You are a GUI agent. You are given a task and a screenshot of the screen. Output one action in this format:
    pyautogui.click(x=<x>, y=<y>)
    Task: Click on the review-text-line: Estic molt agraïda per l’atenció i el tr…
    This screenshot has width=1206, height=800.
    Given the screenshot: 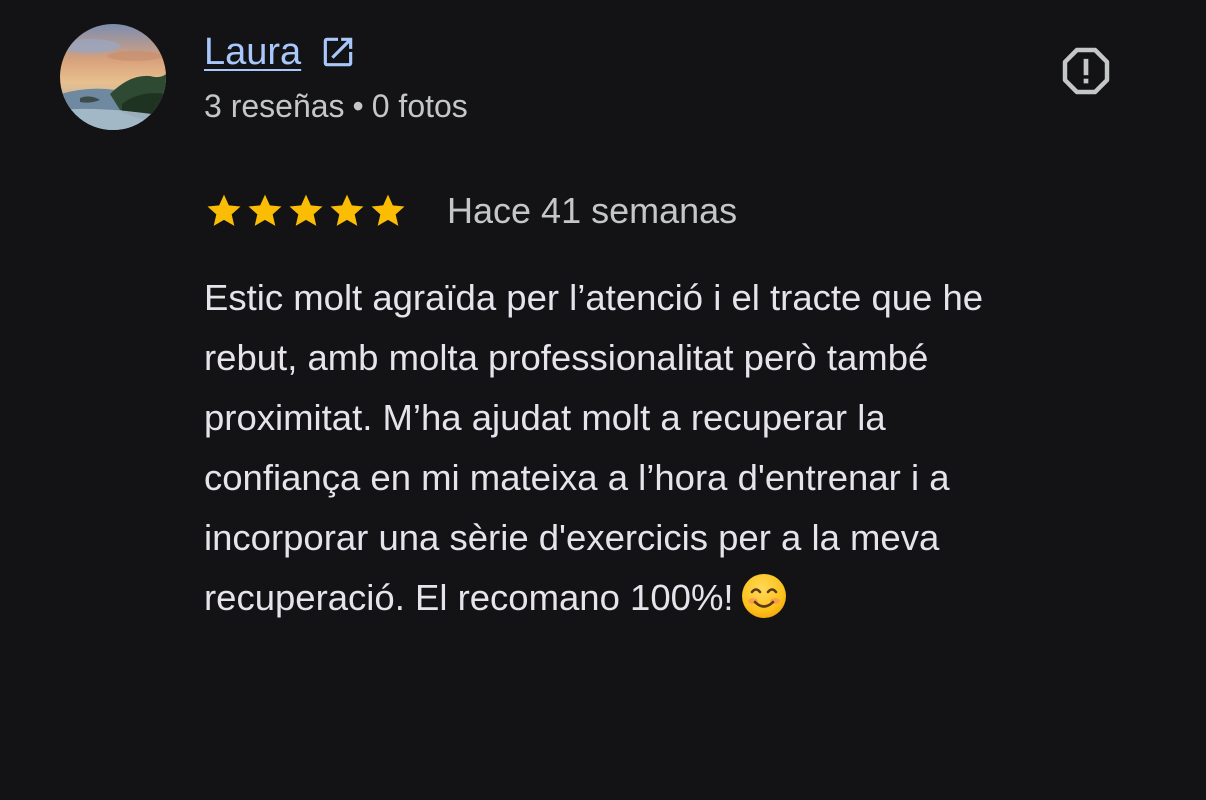 What is the action you would take?
    pyautogui.click(x=594, y=297)
    